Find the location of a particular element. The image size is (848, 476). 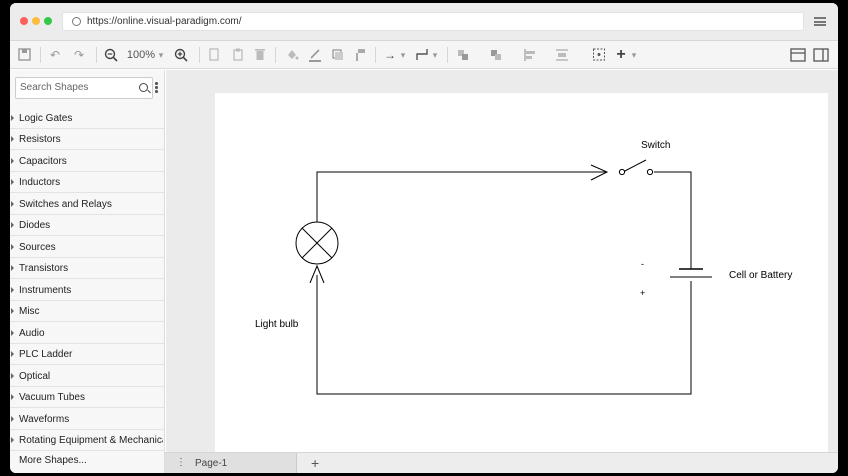

copy-icon is located at coordinates (214, 55).